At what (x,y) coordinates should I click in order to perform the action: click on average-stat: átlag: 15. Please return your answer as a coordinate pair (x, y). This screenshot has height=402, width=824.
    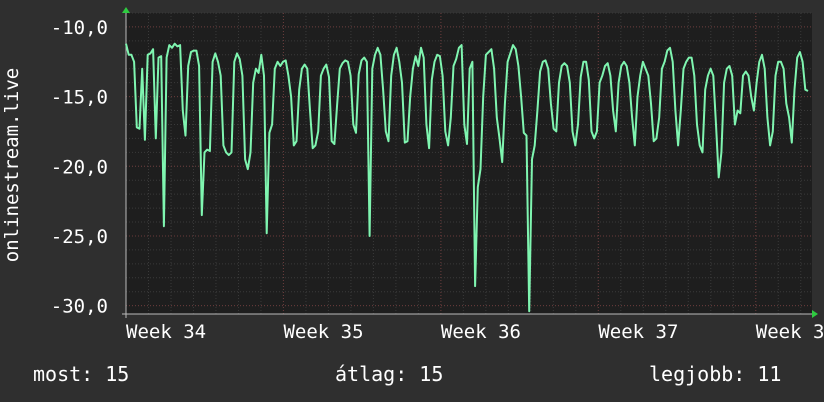
    Looking at the image, I should click on (389, 374).